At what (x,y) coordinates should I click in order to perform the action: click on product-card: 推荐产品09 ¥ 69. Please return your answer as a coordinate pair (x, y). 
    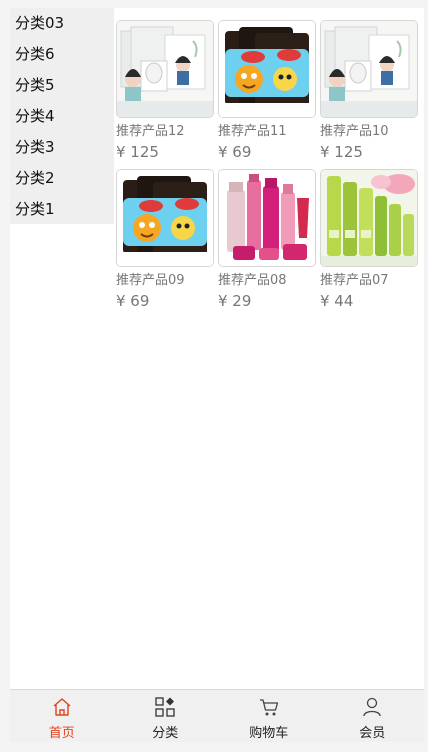
    Looking at the image, I should click on (165, 240).